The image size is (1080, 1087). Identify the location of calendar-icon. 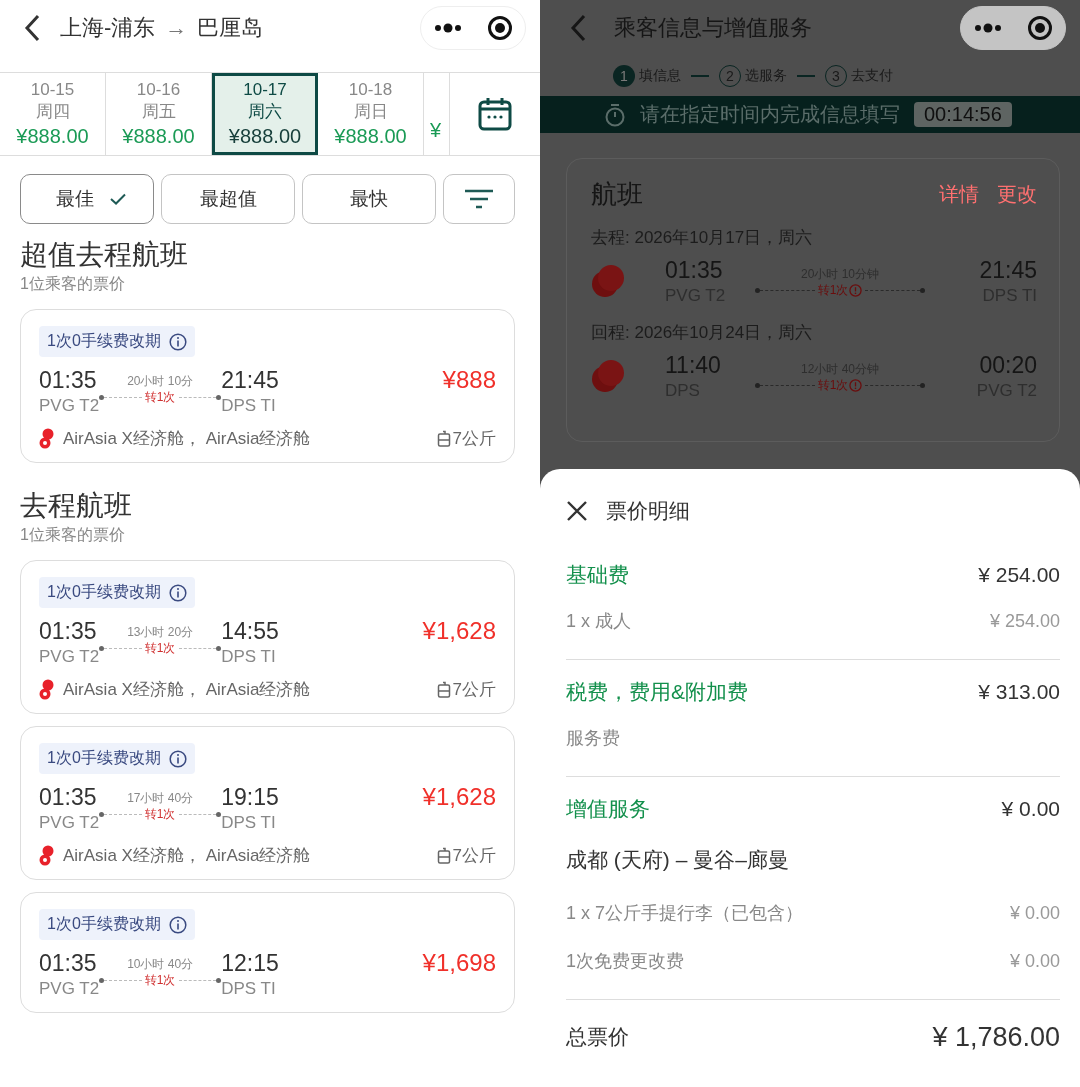
(495, 114).